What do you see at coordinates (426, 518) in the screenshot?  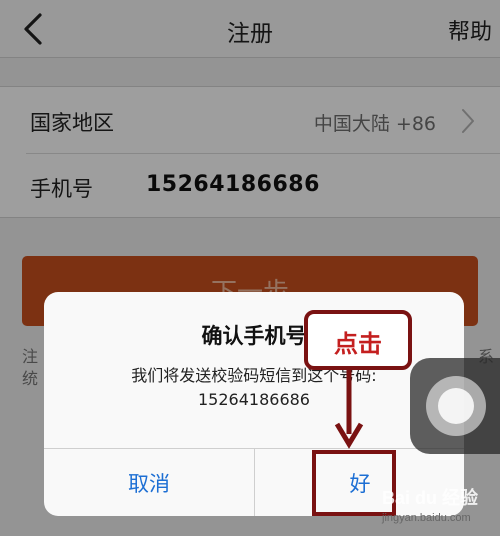 I see `watermark-url: jingyan.baidu.com` at bounding box center [426, 518].